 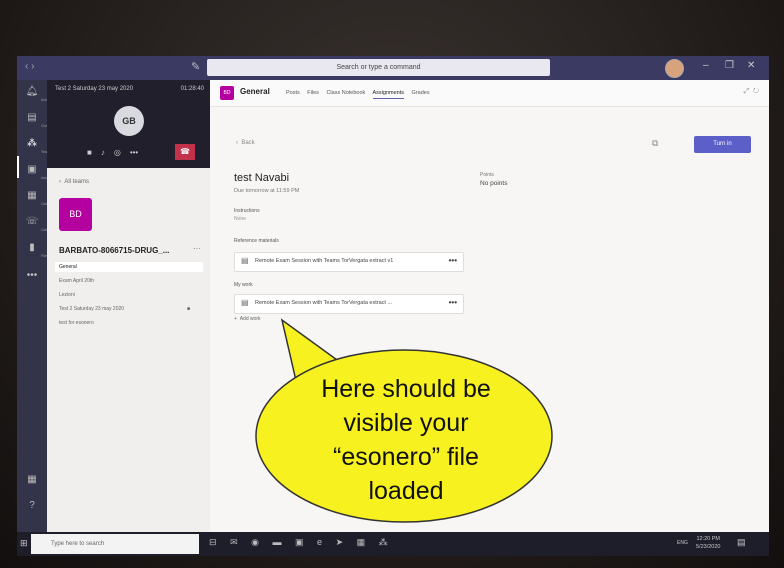 What do you see at coordinates (406, 457) in the screenshot?
I see `callout-line: “esonero” file` at bounding box center [406, 457].